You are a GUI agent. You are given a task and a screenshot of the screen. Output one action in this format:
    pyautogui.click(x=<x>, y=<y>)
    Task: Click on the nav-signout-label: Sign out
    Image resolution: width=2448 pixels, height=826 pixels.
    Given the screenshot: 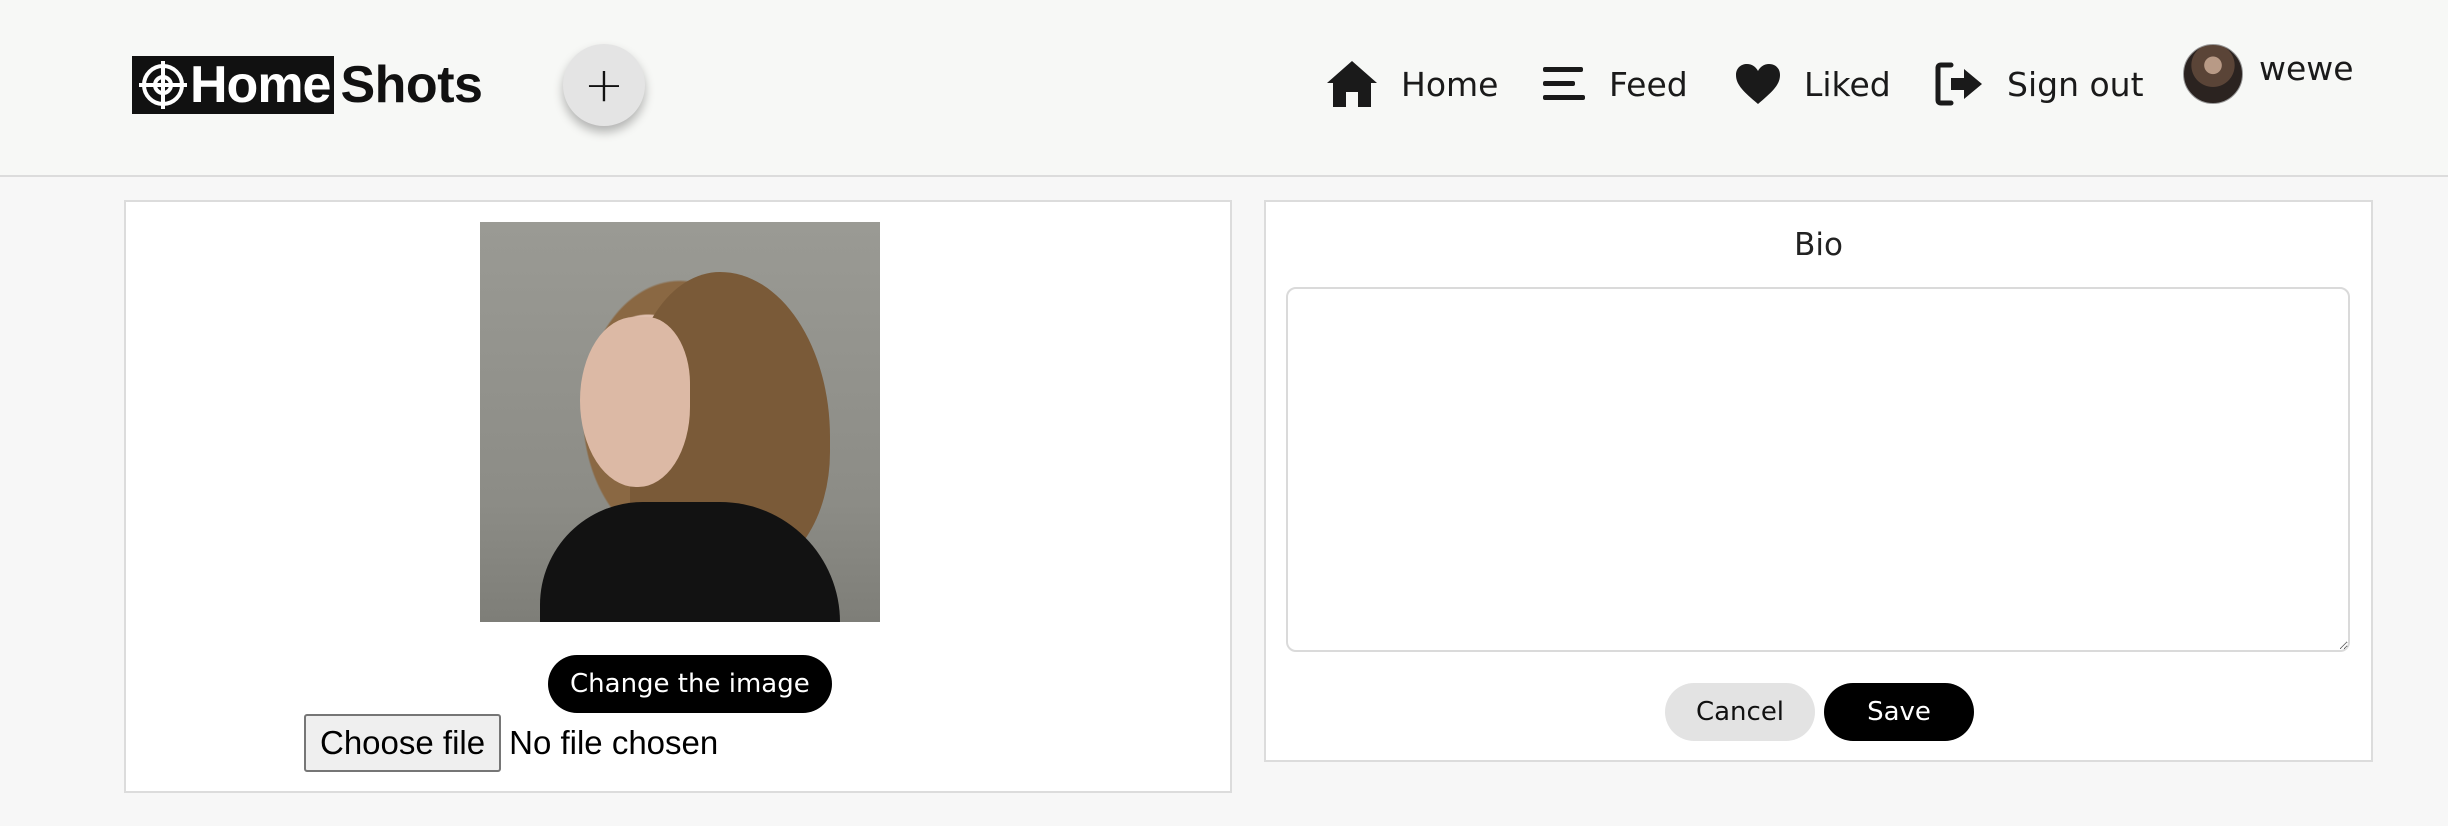 What is the action you would take?
    pyautogui.click(x=2075, y=84)
    